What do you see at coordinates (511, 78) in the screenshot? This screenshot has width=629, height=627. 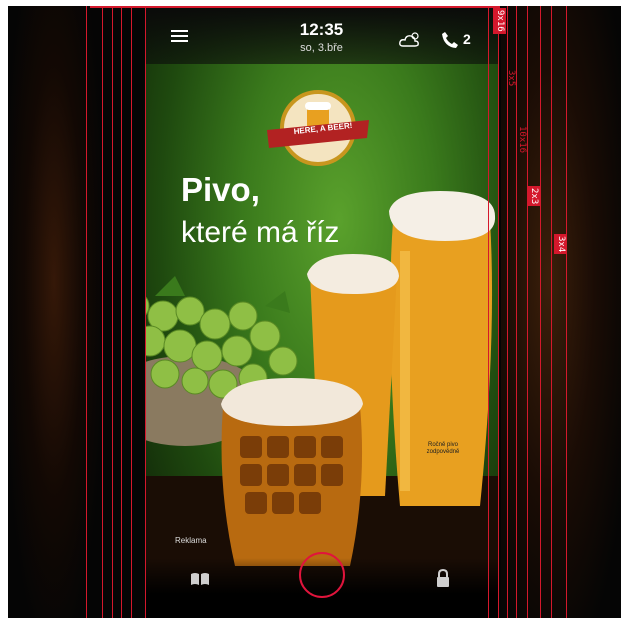 I see `grid-tag: 3x5` at bounding box center [511, 78].